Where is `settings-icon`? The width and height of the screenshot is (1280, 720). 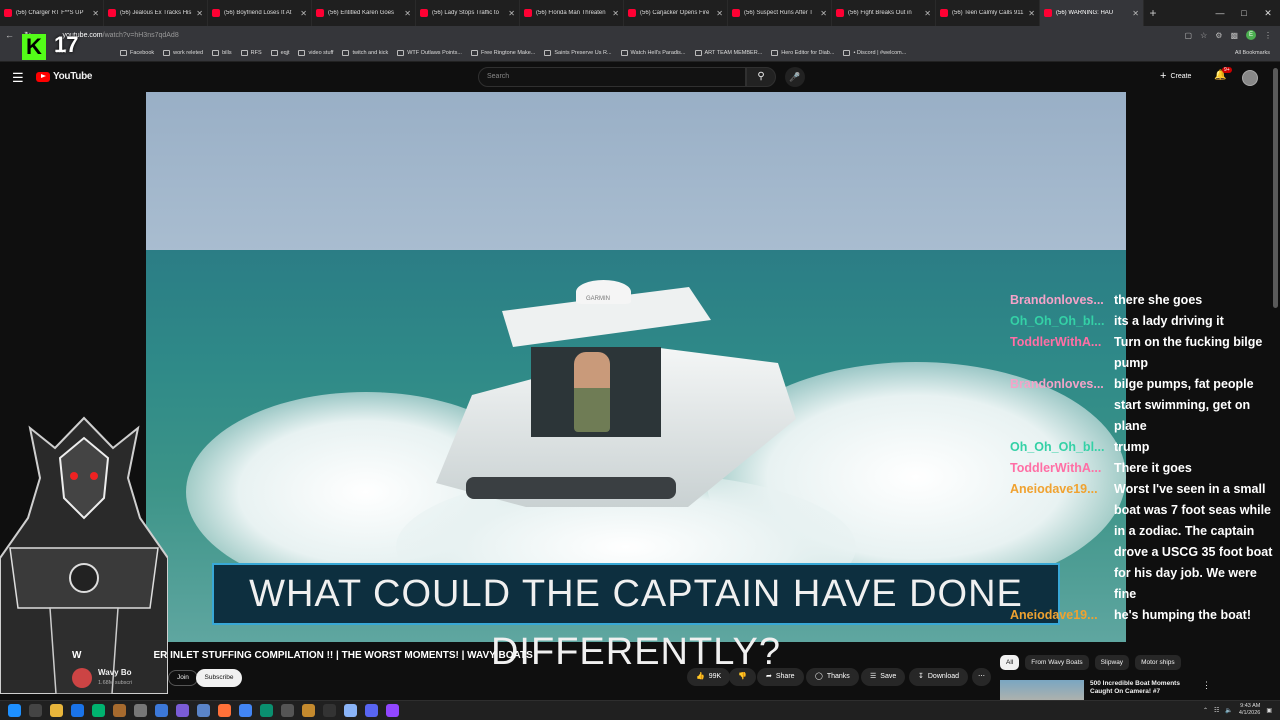 settings-icon is located at coordinates (350, 710).